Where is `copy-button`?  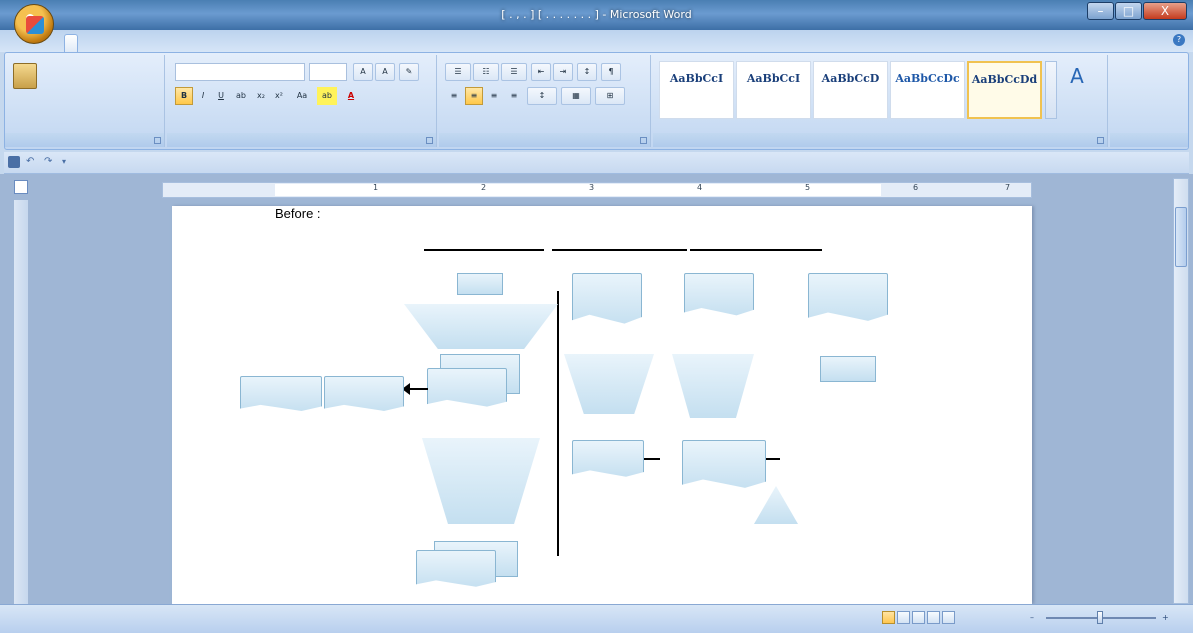
copy-button is located at coordinates (102, 94).